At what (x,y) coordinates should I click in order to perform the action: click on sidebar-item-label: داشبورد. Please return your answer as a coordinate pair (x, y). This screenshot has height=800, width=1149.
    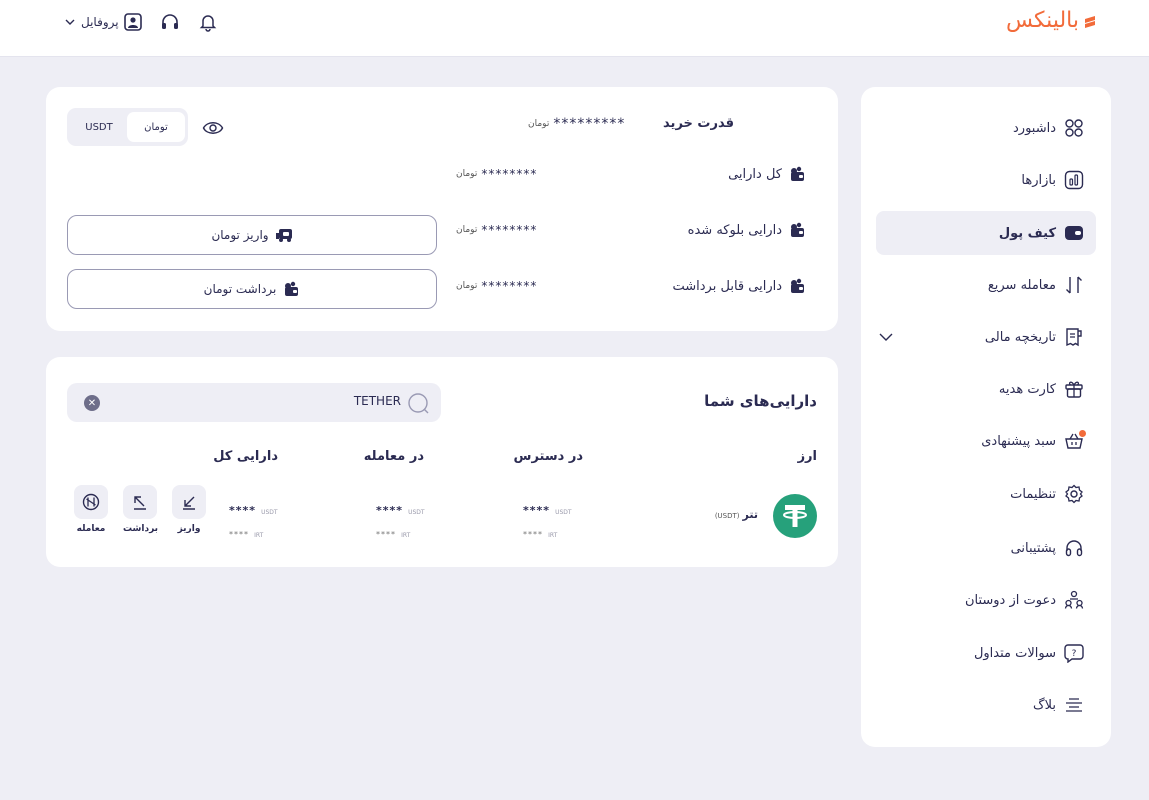
    Looking at the image, I should click on (1034, 128).